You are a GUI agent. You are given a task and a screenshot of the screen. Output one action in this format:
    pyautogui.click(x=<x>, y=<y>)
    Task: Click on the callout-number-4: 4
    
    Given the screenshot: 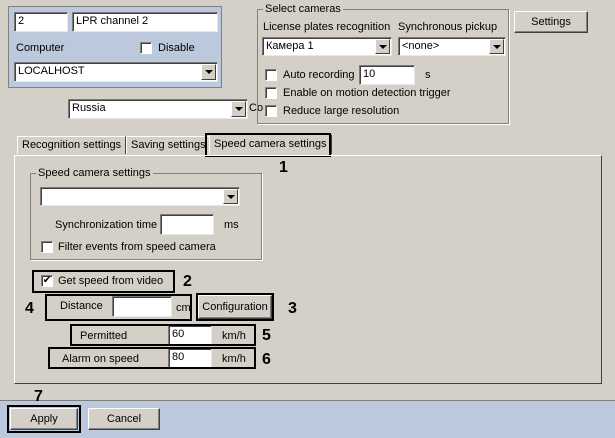 What is the action you would take?
    pyautogui.click(x=29, y=308)
    